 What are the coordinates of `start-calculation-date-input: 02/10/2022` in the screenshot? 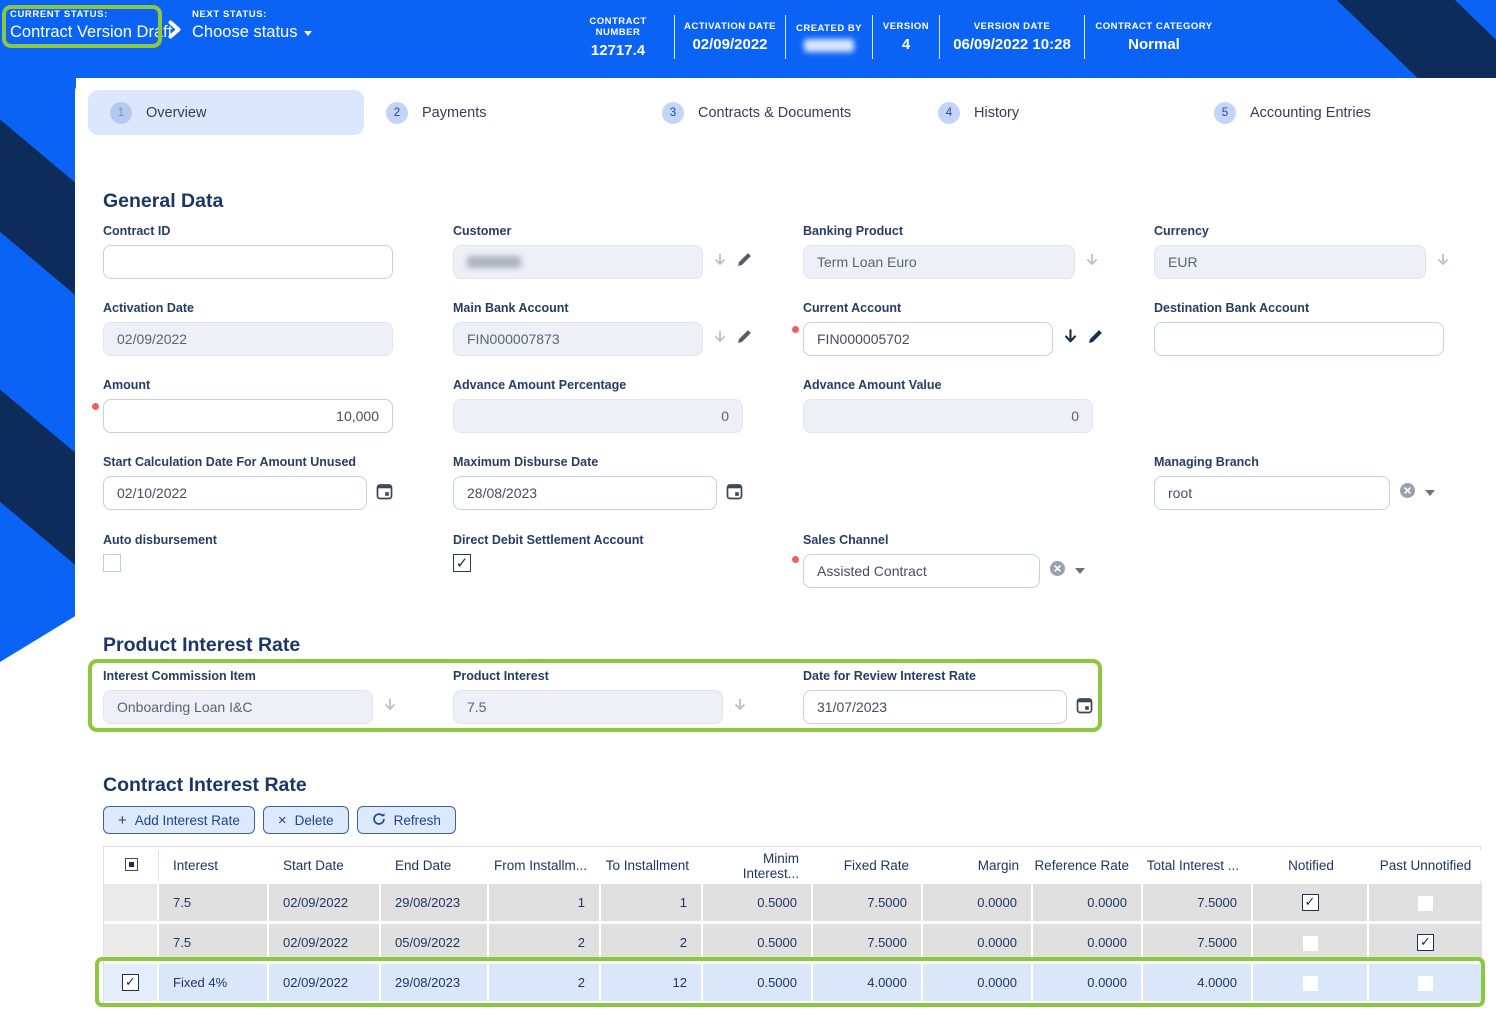 It's located at (235, 493).